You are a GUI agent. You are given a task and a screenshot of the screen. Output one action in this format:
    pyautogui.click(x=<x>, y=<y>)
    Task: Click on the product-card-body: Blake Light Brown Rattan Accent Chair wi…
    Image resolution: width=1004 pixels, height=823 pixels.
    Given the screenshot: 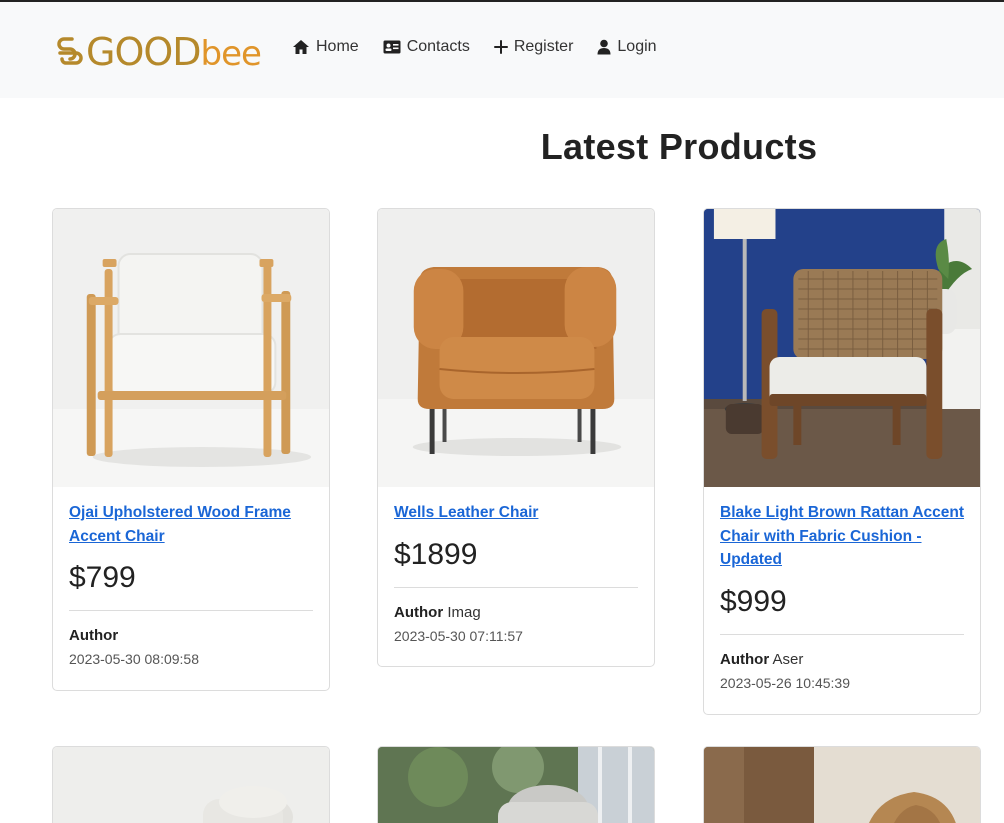 What is the action you would take?
    pyautogui.click(x=842, y=599)
    